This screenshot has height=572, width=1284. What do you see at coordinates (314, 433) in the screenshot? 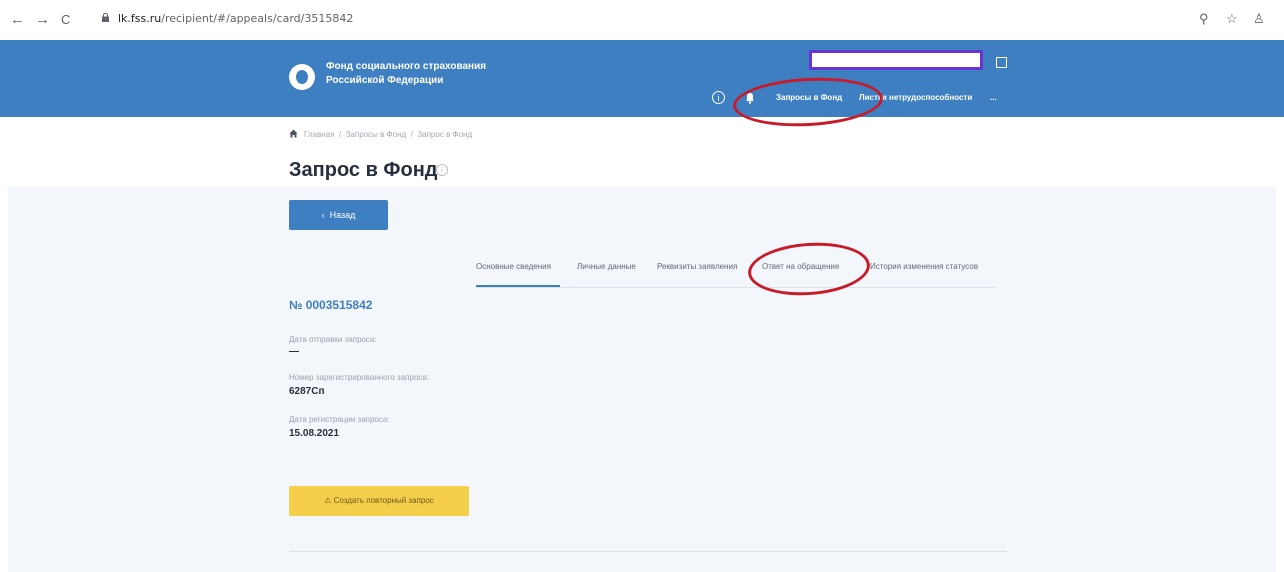
I see `reg-date-value: 15.08.2021` at bounding box center [314, 433].